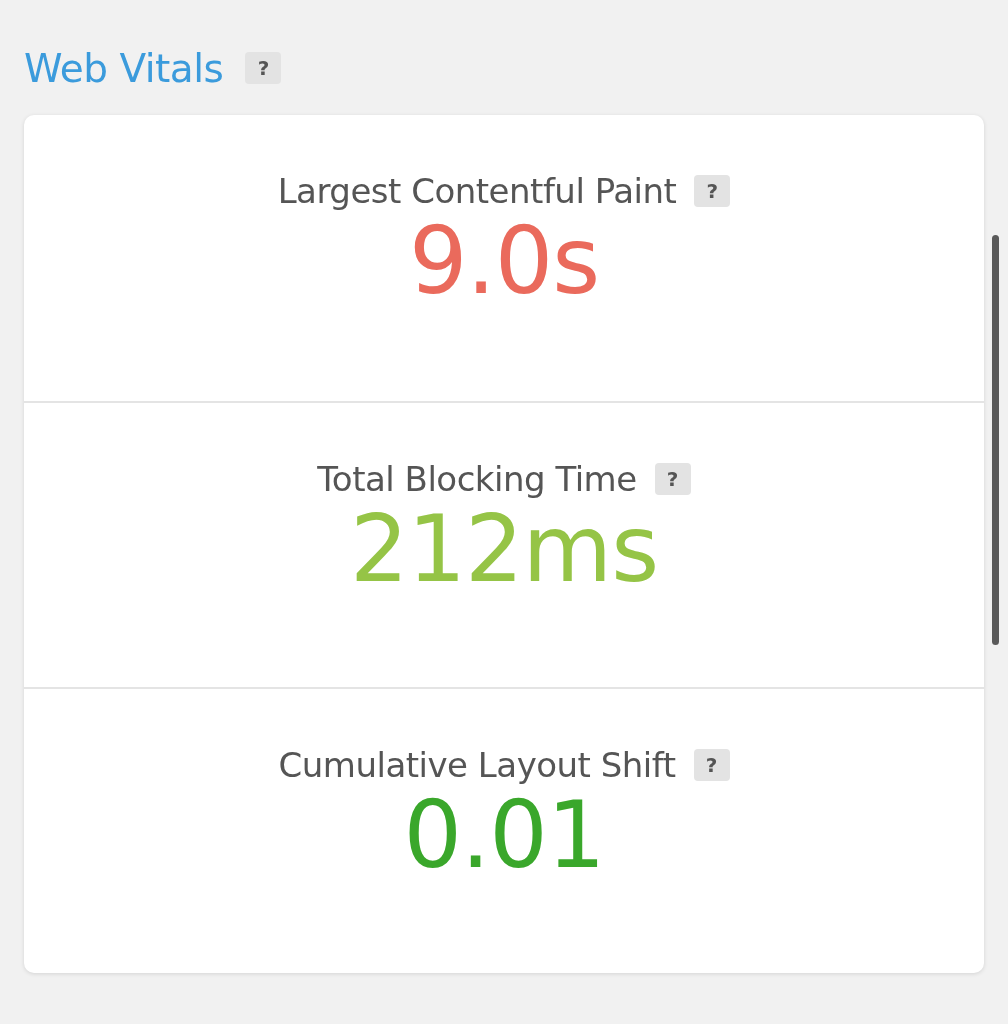  I want to click on scrollbar, so click(995, 440).